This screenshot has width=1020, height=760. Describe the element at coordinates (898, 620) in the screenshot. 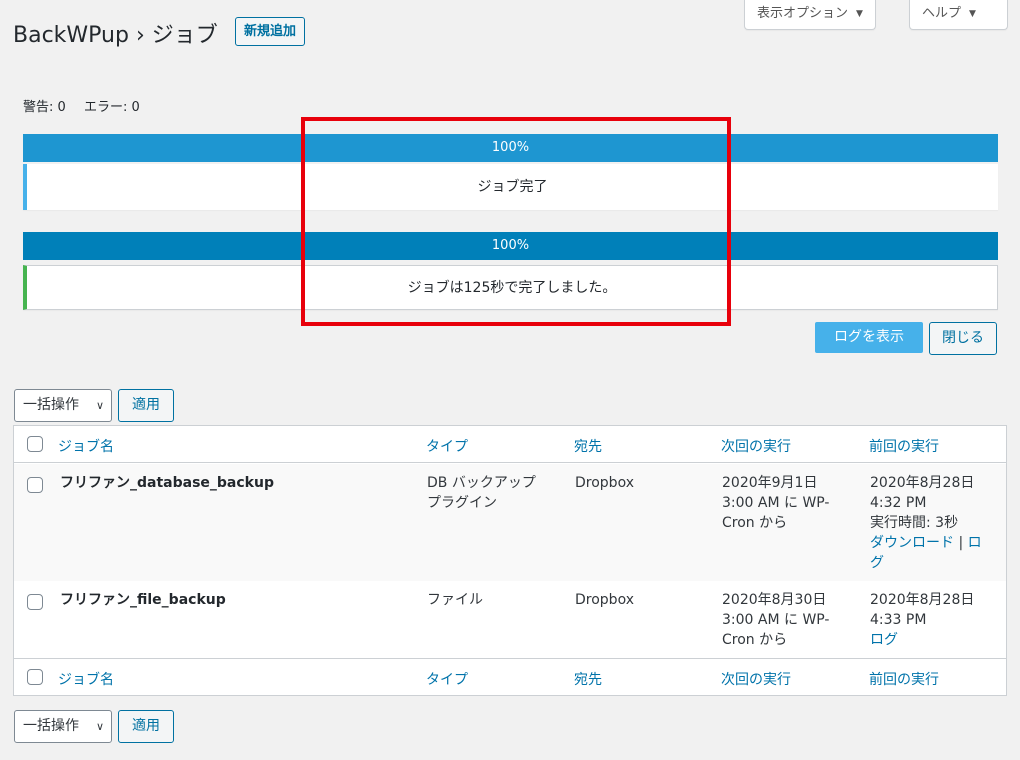

I see `last-run-line: 4:33 PM` at that location.